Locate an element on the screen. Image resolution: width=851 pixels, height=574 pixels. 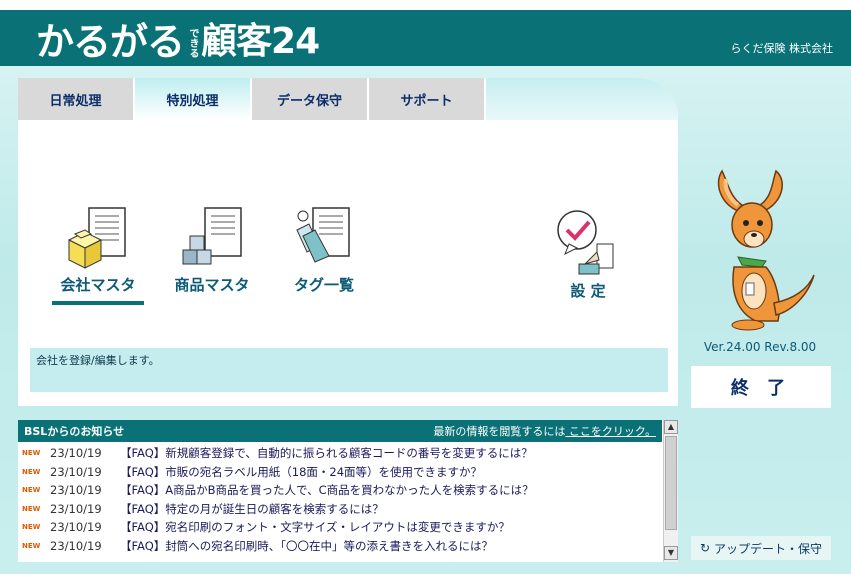
exit-button: 終 了 is located at coordinates (761, 387).